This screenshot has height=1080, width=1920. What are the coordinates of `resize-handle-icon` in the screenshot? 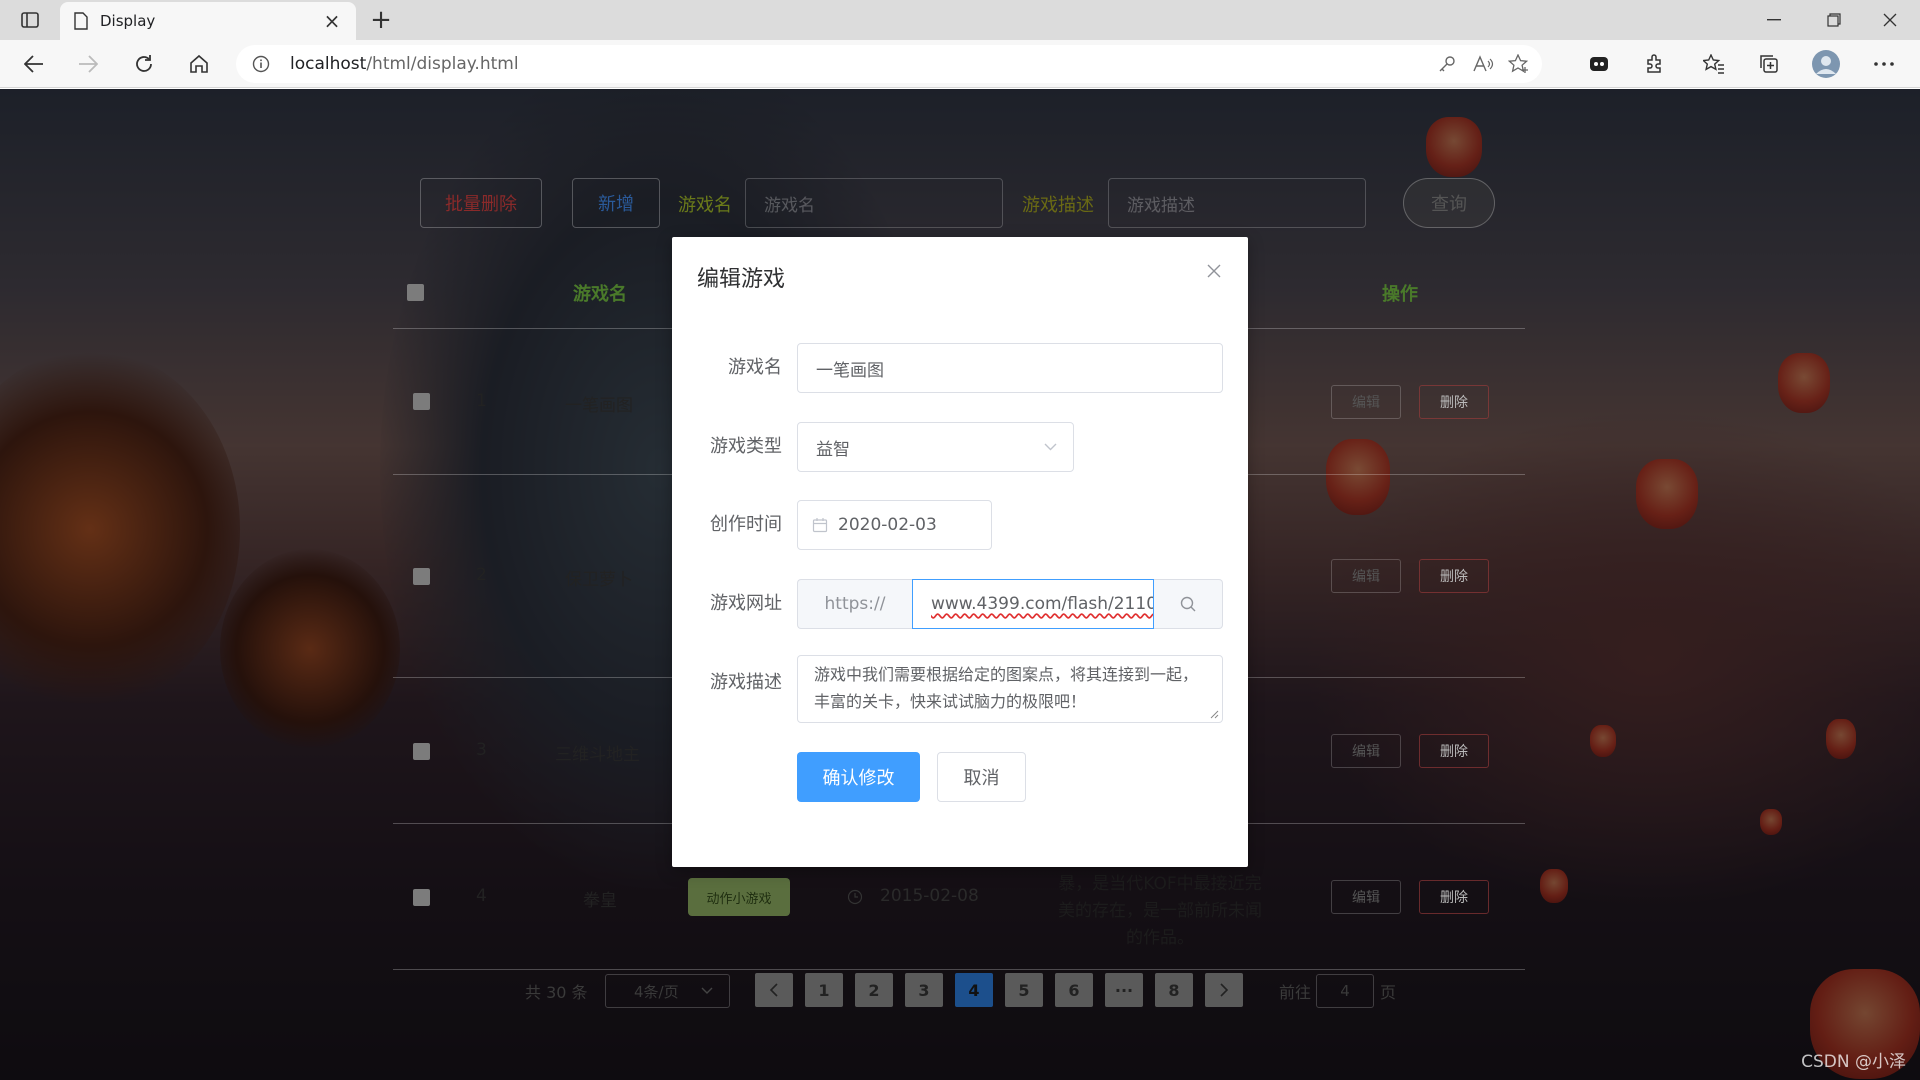 It's located at (1214, 714).